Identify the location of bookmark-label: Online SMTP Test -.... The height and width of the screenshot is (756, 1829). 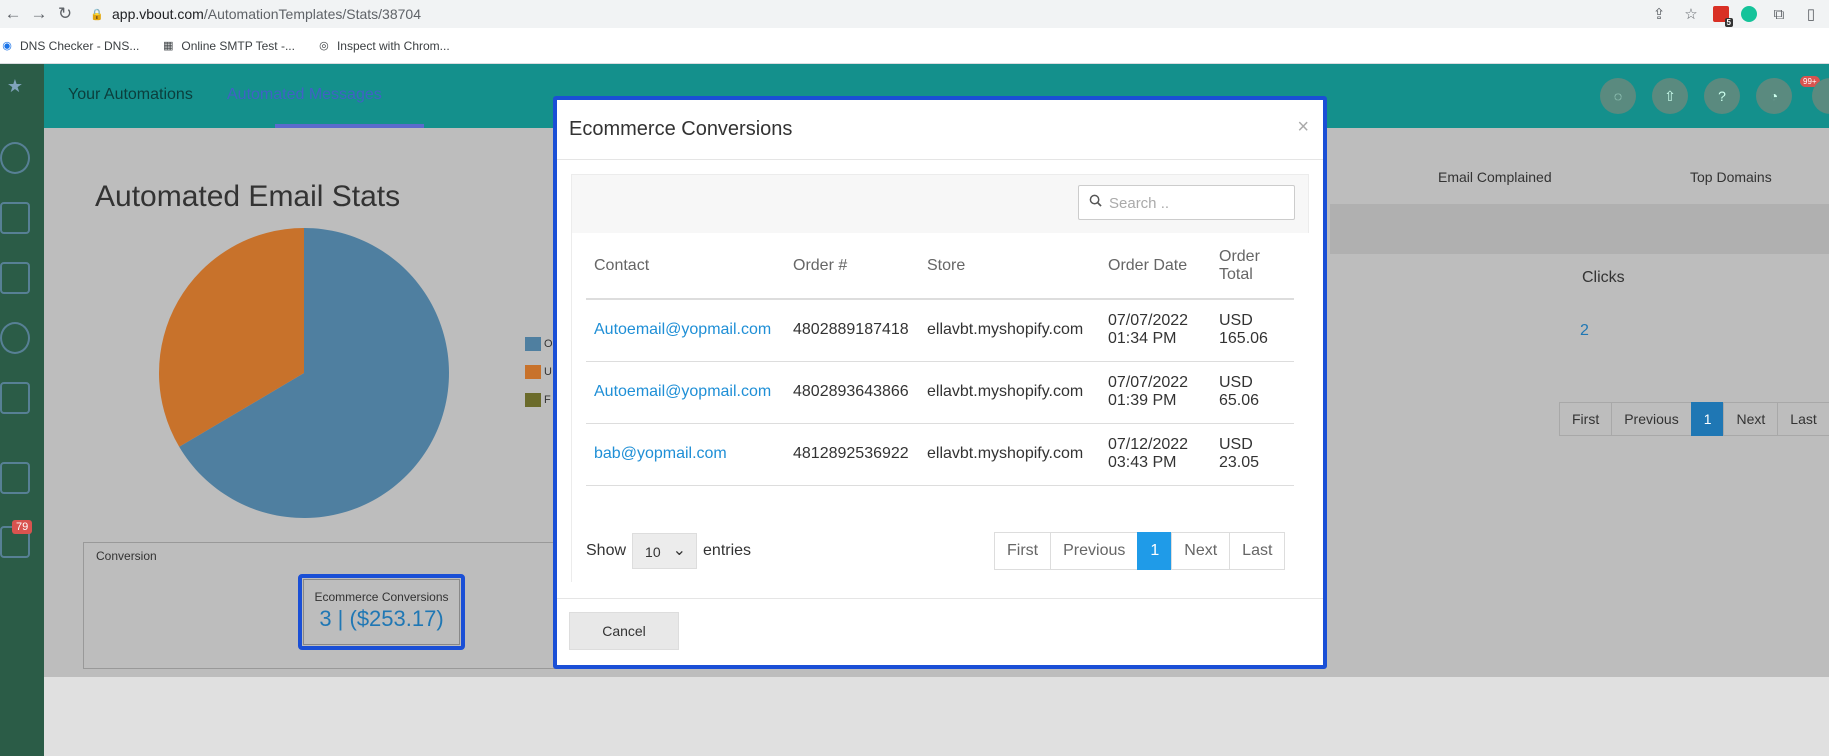
(238, 45).